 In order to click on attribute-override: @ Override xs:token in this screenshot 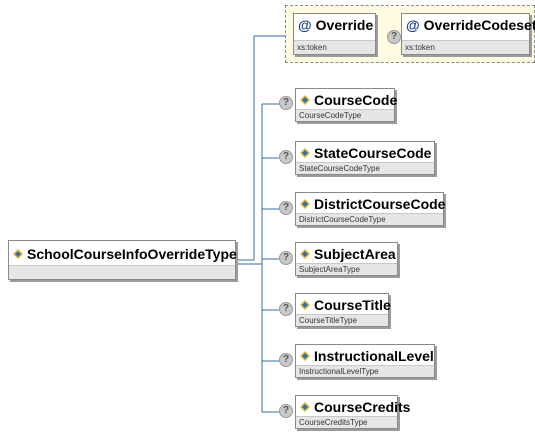, I will do `click(334, 34)`.